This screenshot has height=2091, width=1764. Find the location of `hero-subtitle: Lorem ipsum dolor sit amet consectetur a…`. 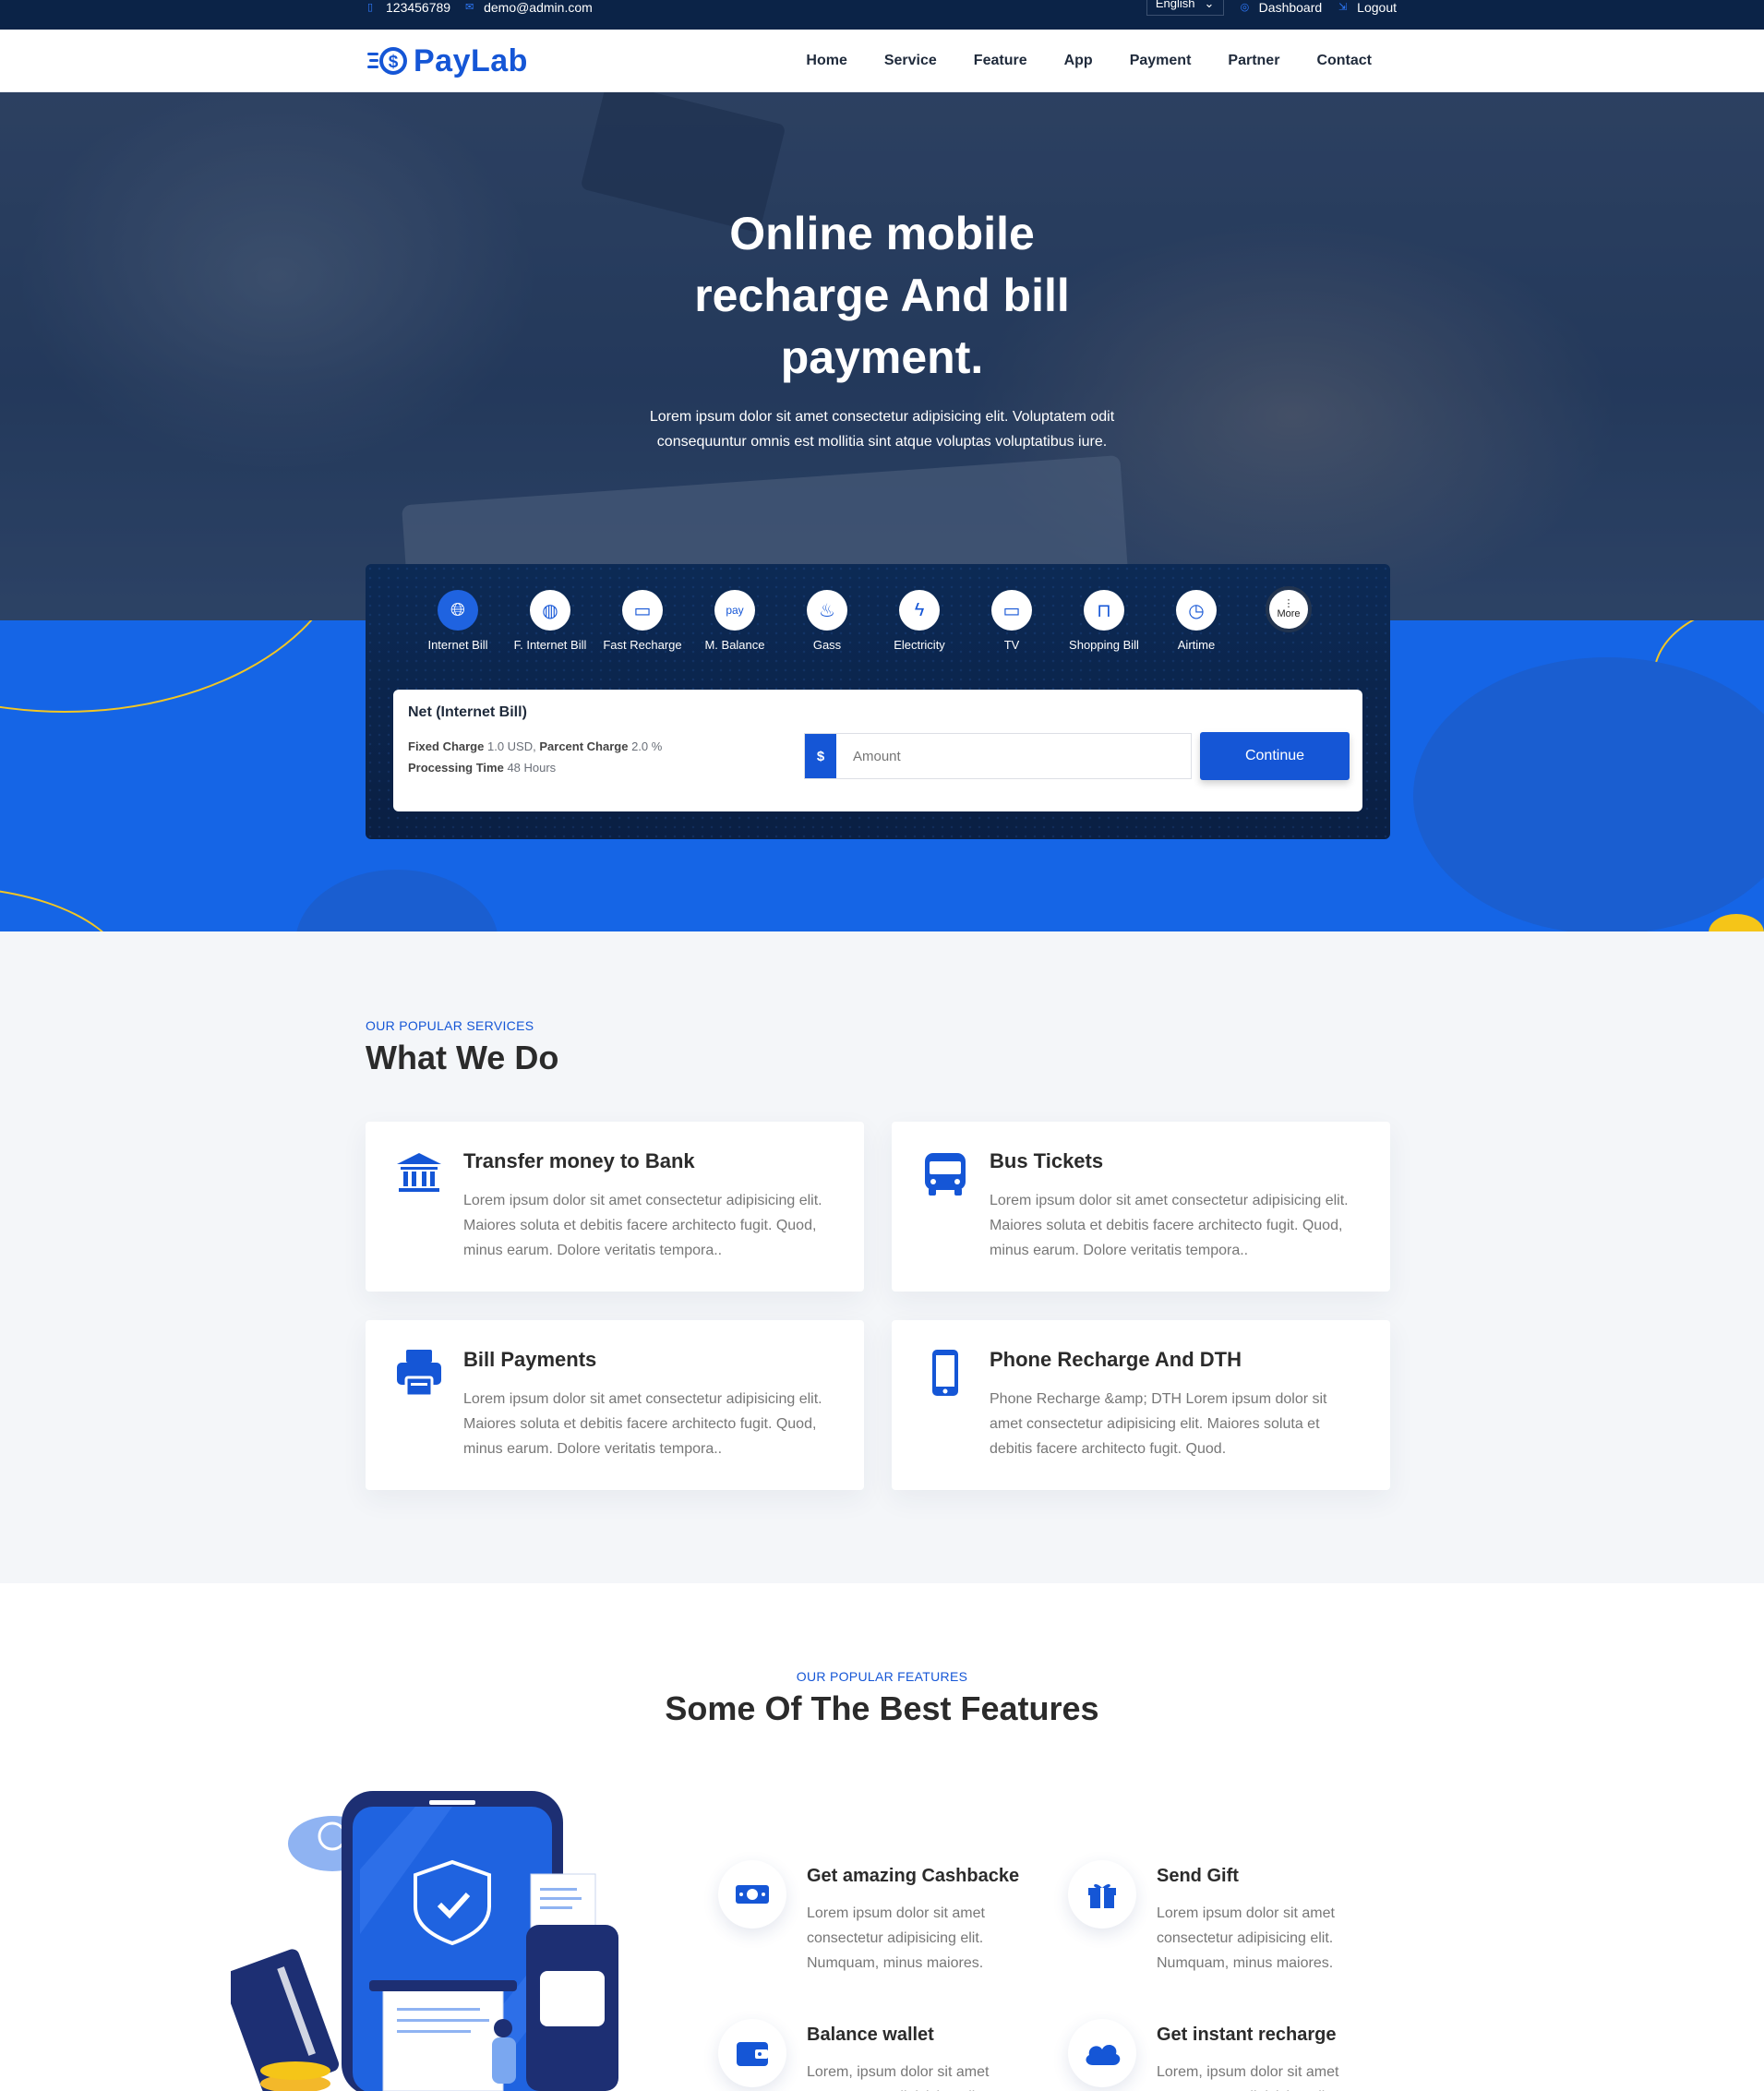

hero-subtitle: Lorem ipsum dolor sit amet consectetur a… is located at coordinates (882, 429).